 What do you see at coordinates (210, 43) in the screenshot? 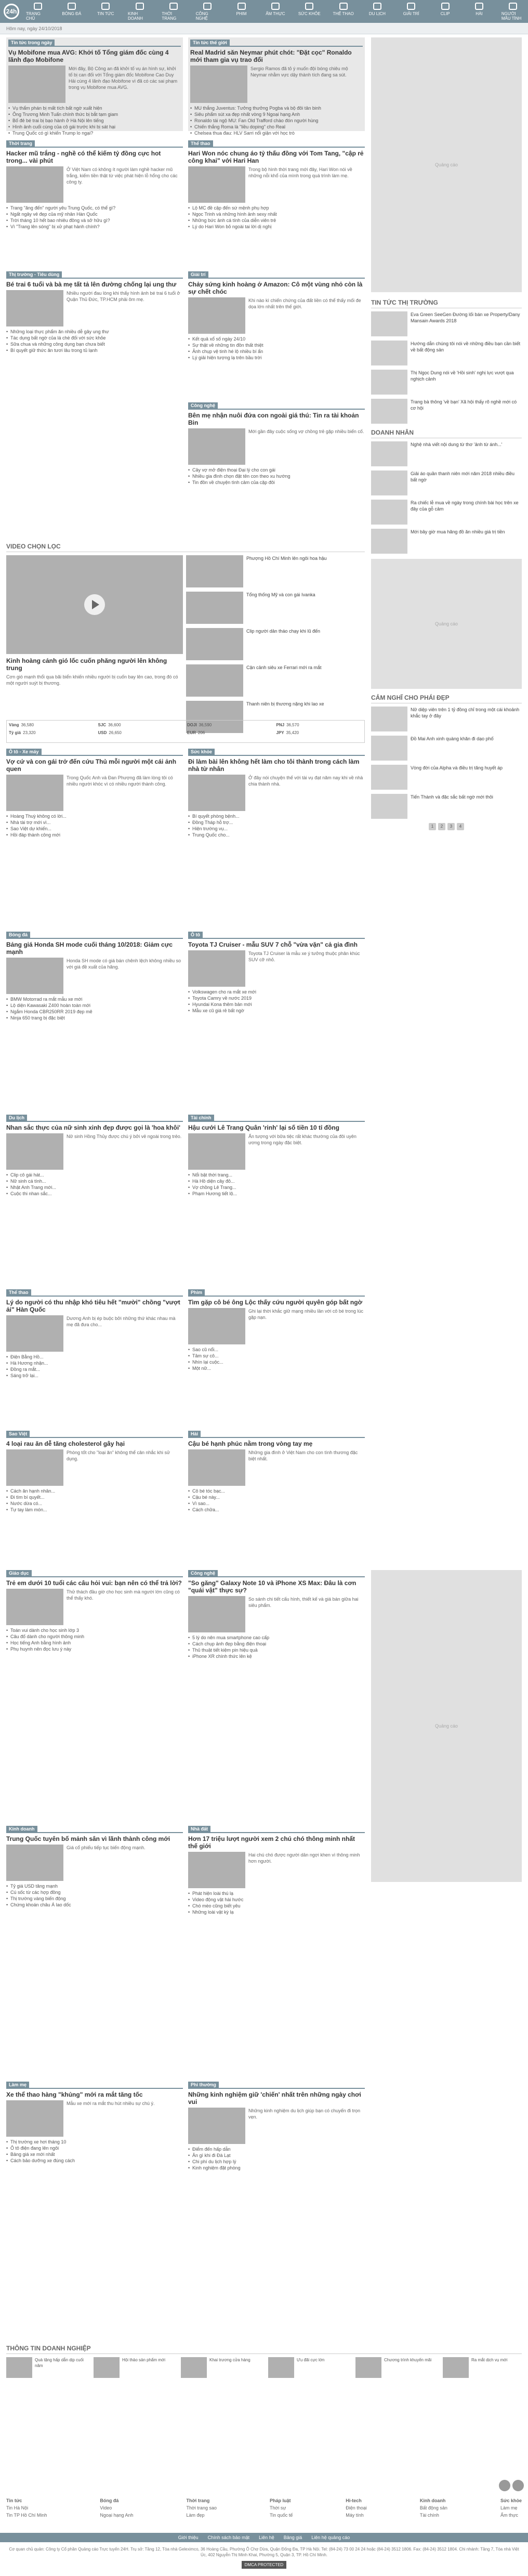
I see `category-label: Tin tức thế giới` at bounding box center [210, 43].